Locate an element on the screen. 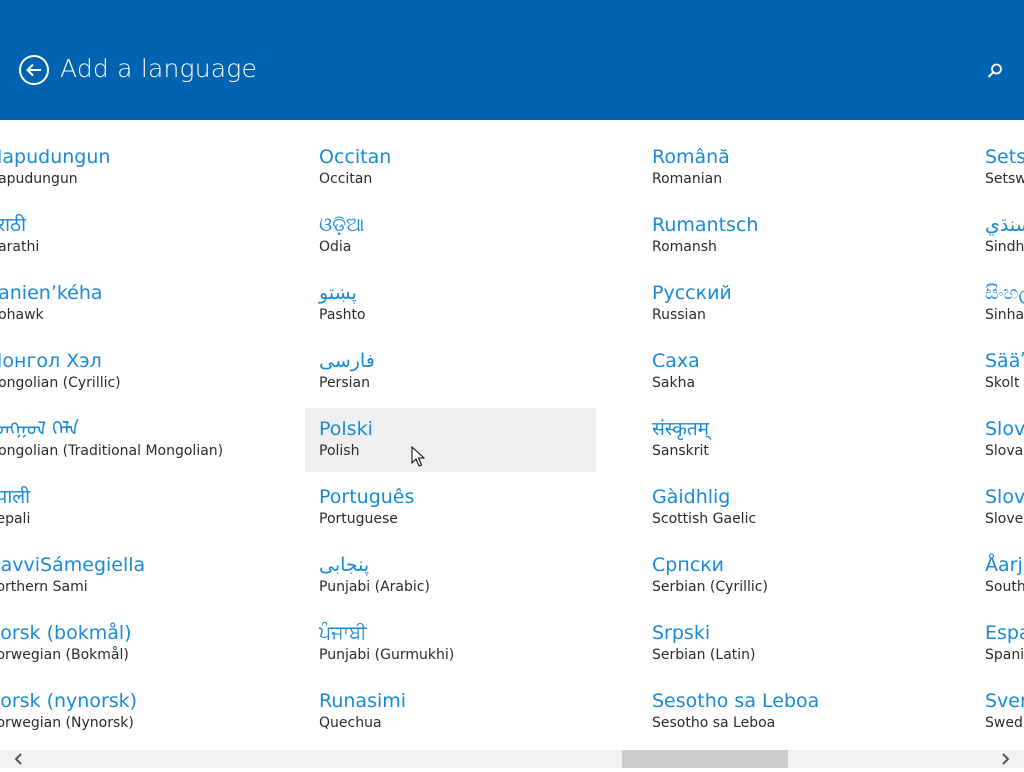 The height and width of the screenshot is (772, 1024). language-native-name: Åarjelsaemien is located at coordinates (1004, 565).